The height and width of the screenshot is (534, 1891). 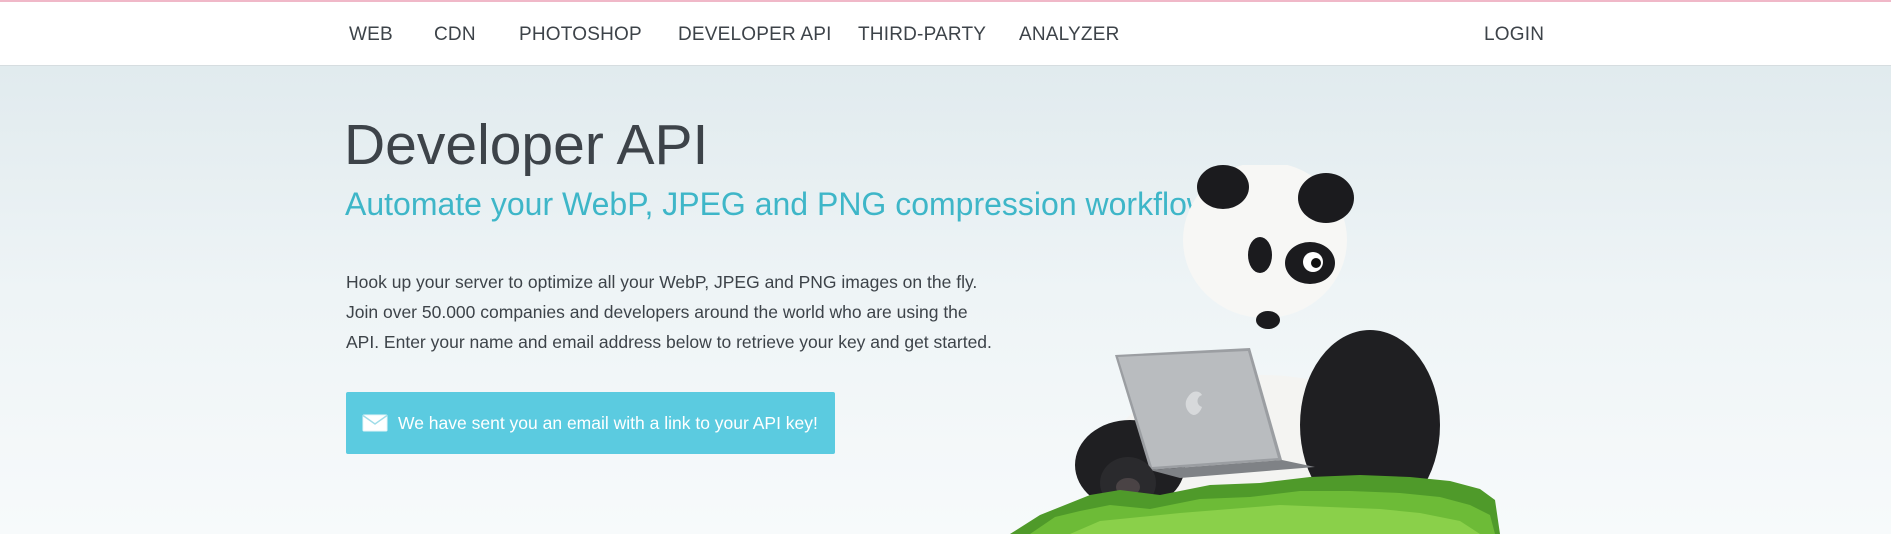 I want to click on nav-item-cdn: CDN, so click(x=455, y=35).